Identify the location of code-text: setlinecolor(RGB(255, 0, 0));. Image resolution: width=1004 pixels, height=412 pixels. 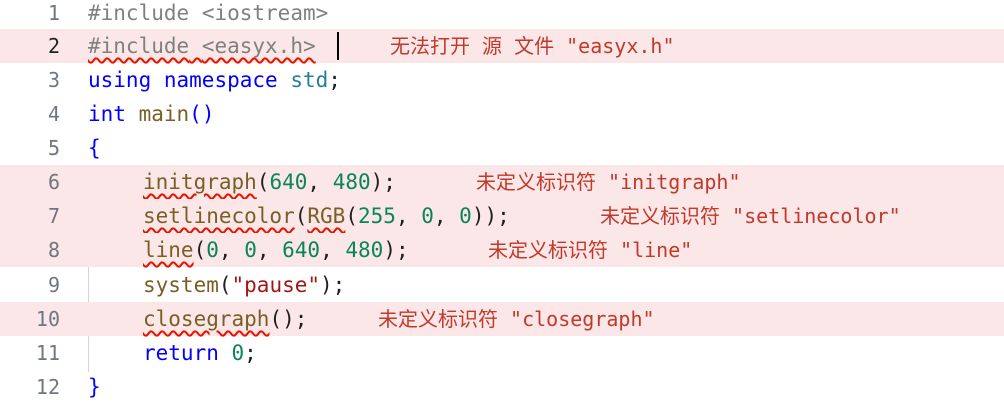
(326, 216).